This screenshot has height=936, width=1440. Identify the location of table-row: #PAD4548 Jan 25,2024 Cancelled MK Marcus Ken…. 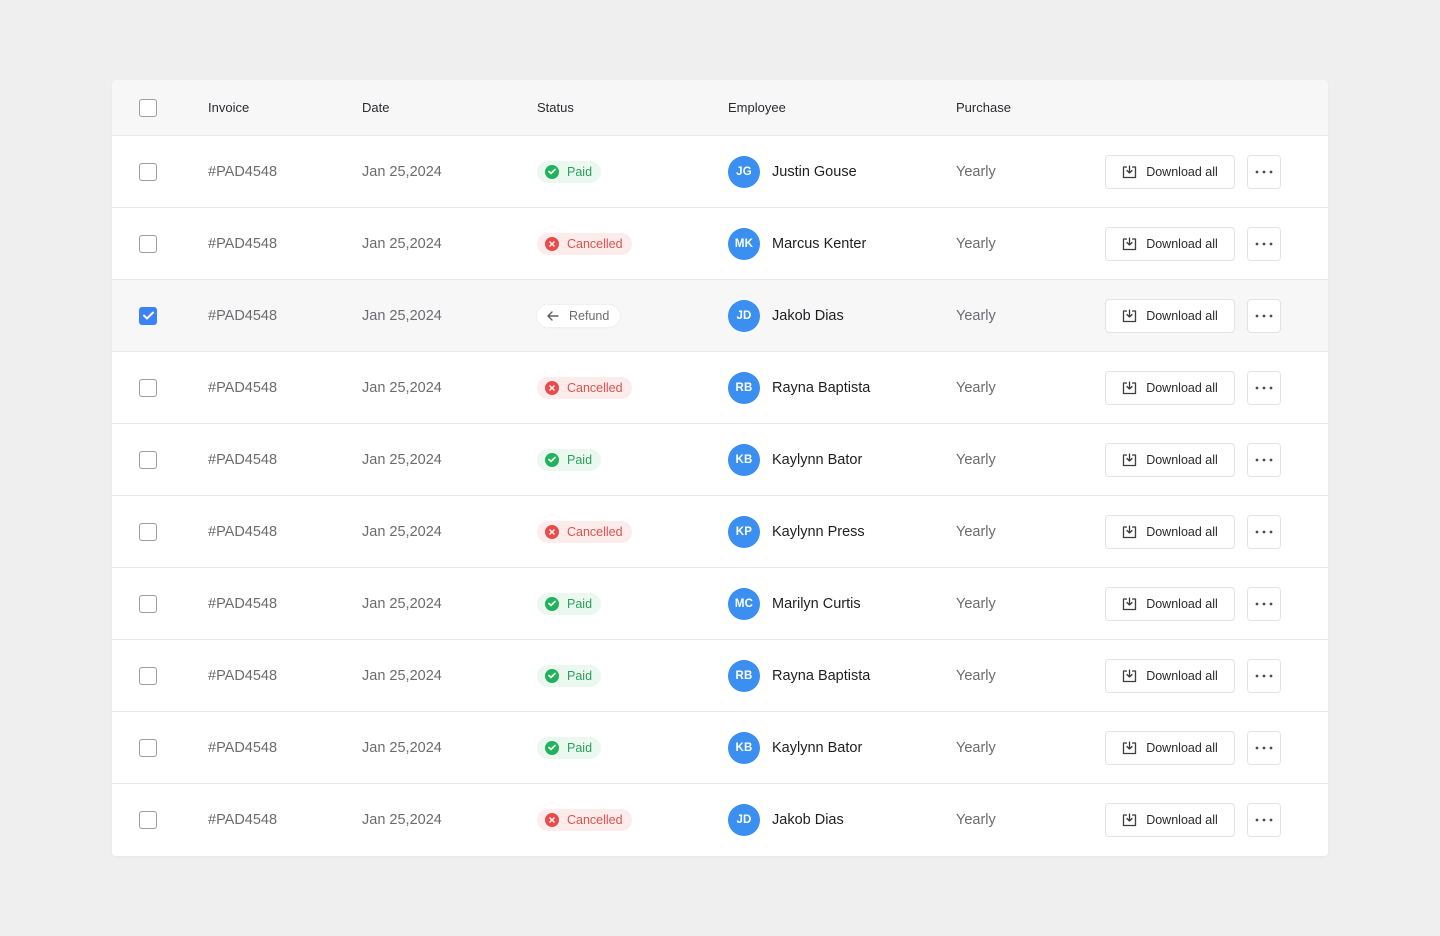
(720, 244).